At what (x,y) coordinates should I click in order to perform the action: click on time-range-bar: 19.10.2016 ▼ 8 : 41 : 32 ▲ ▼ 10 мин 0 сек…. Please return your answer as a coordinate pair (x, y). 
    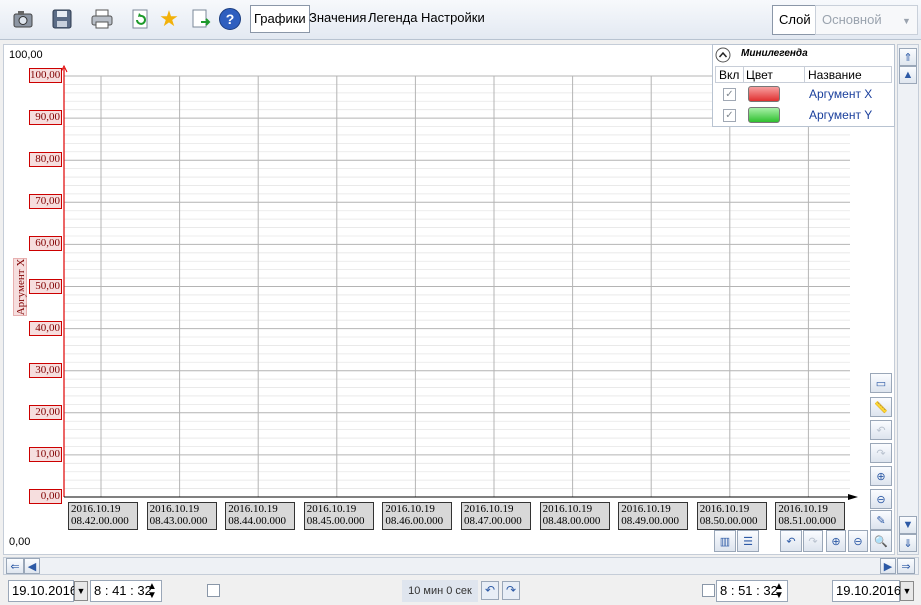
    Looking at the image, I should click on (460, 591).